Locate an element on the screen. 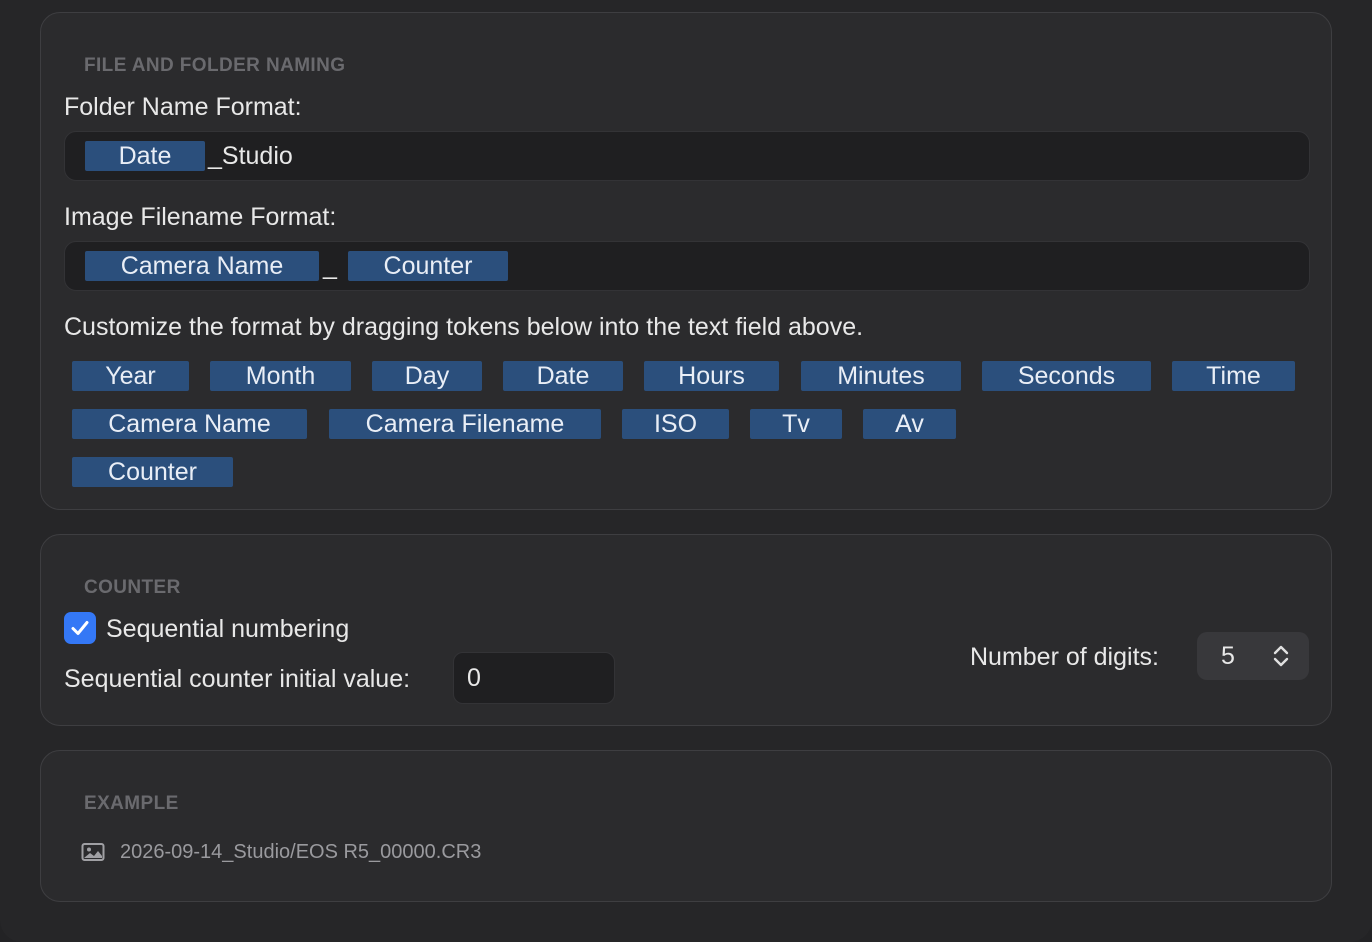 This screenshot has height=942, width=1372. digits-value: 5 is located at coordinates (1228, 656).